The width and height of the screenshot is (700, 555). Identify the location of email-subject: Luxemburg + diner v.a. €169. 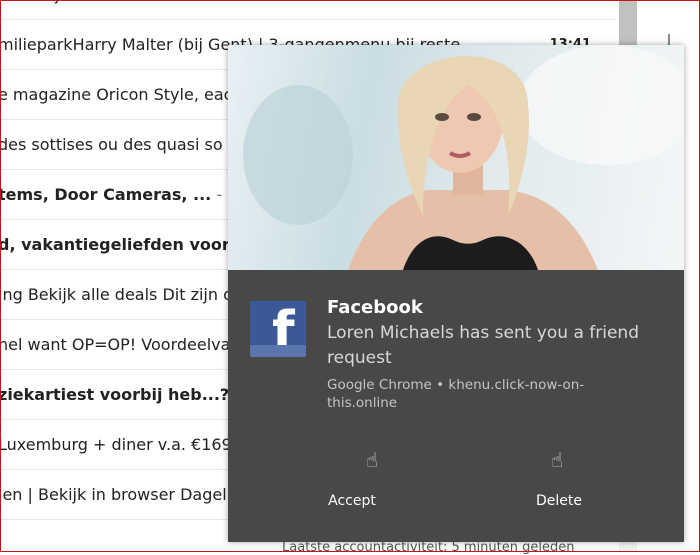
(116, 444).